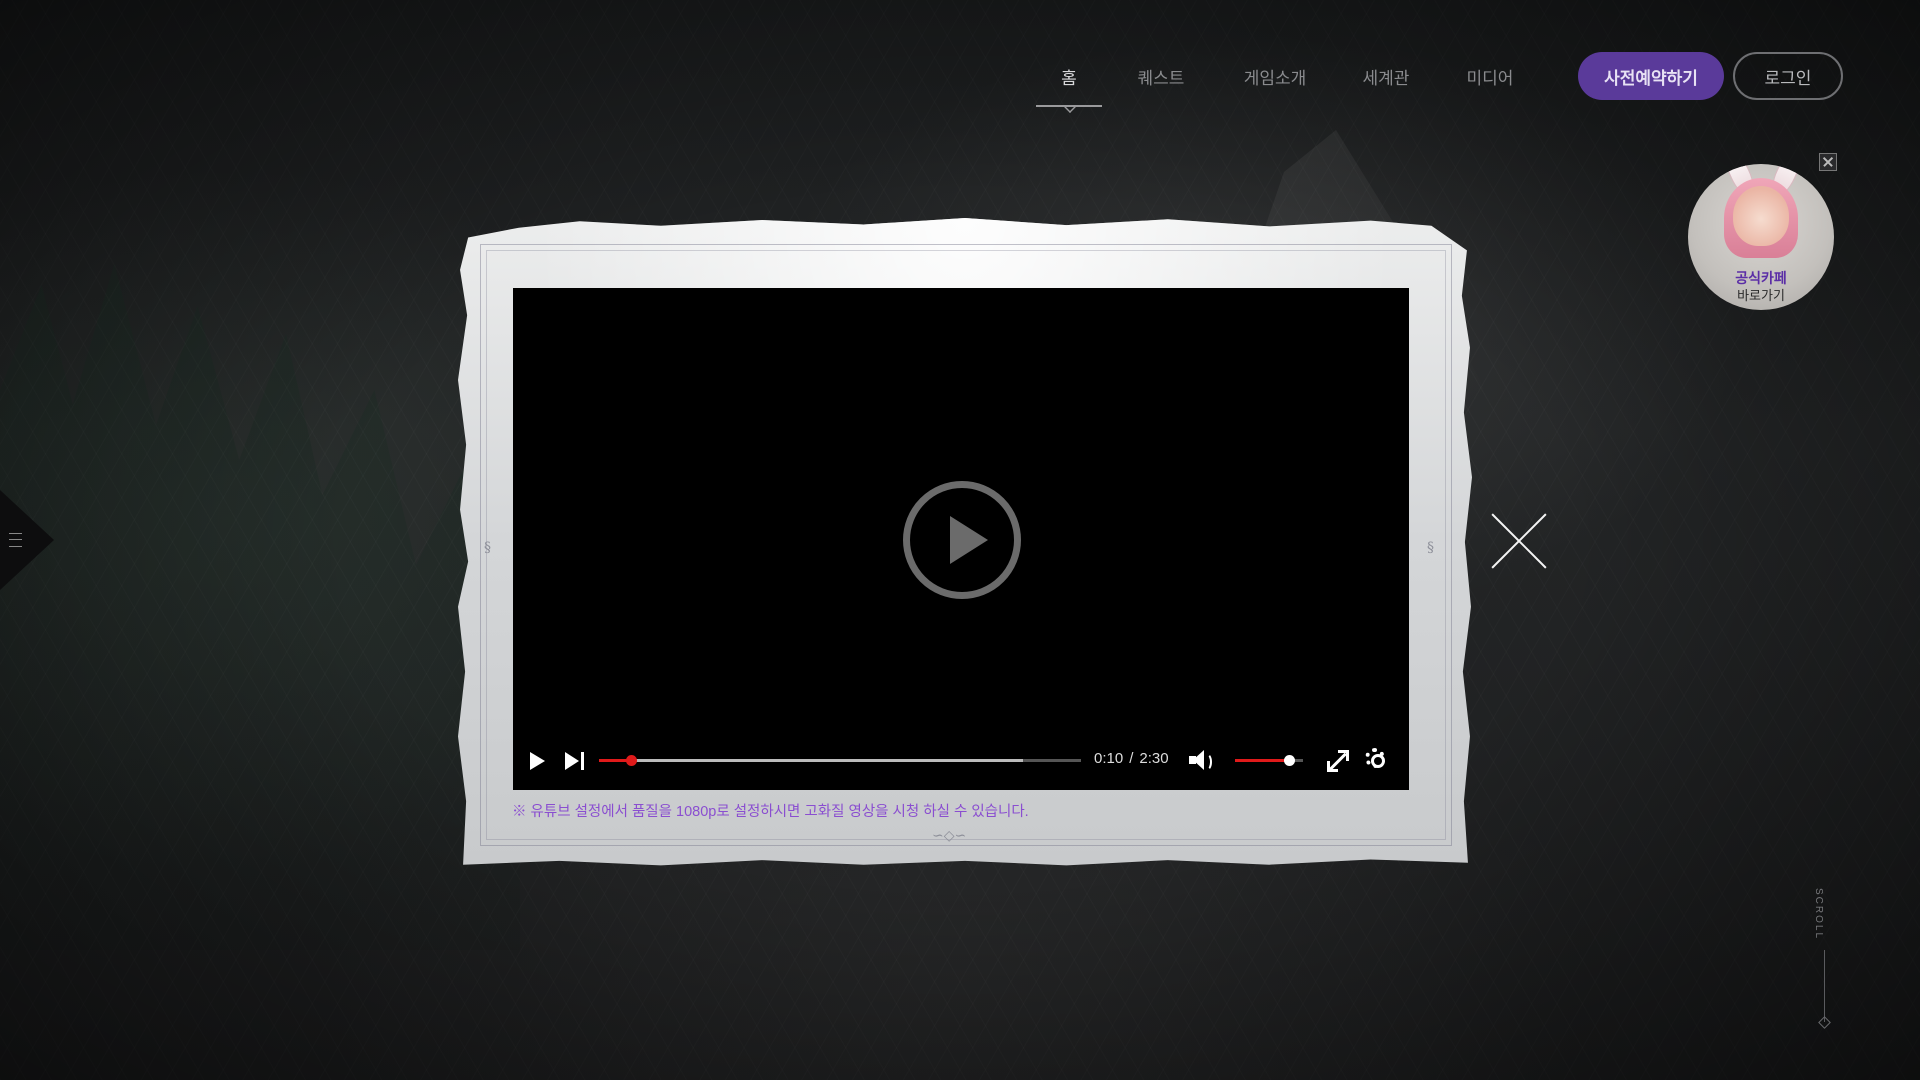  I want to click on frame-ornament-right-icon: §, so click(1430, 548).